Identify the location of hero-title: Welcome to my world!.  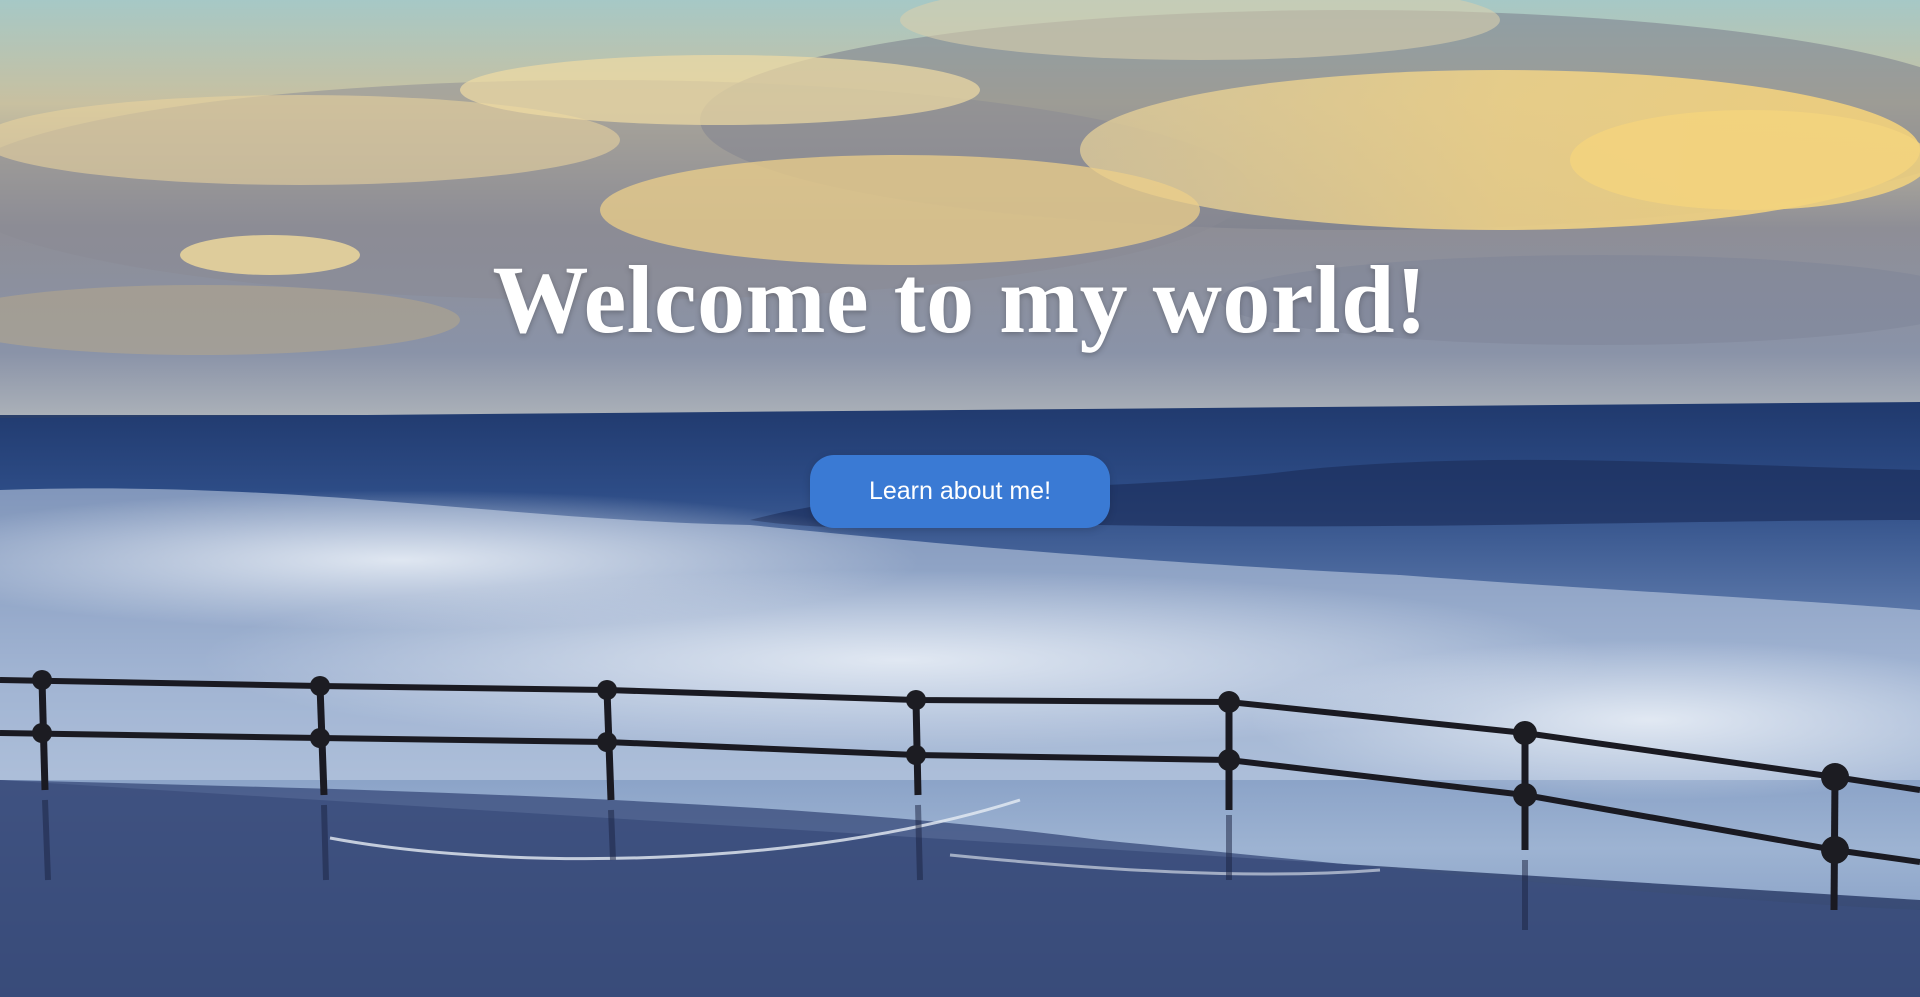
(960, 299).